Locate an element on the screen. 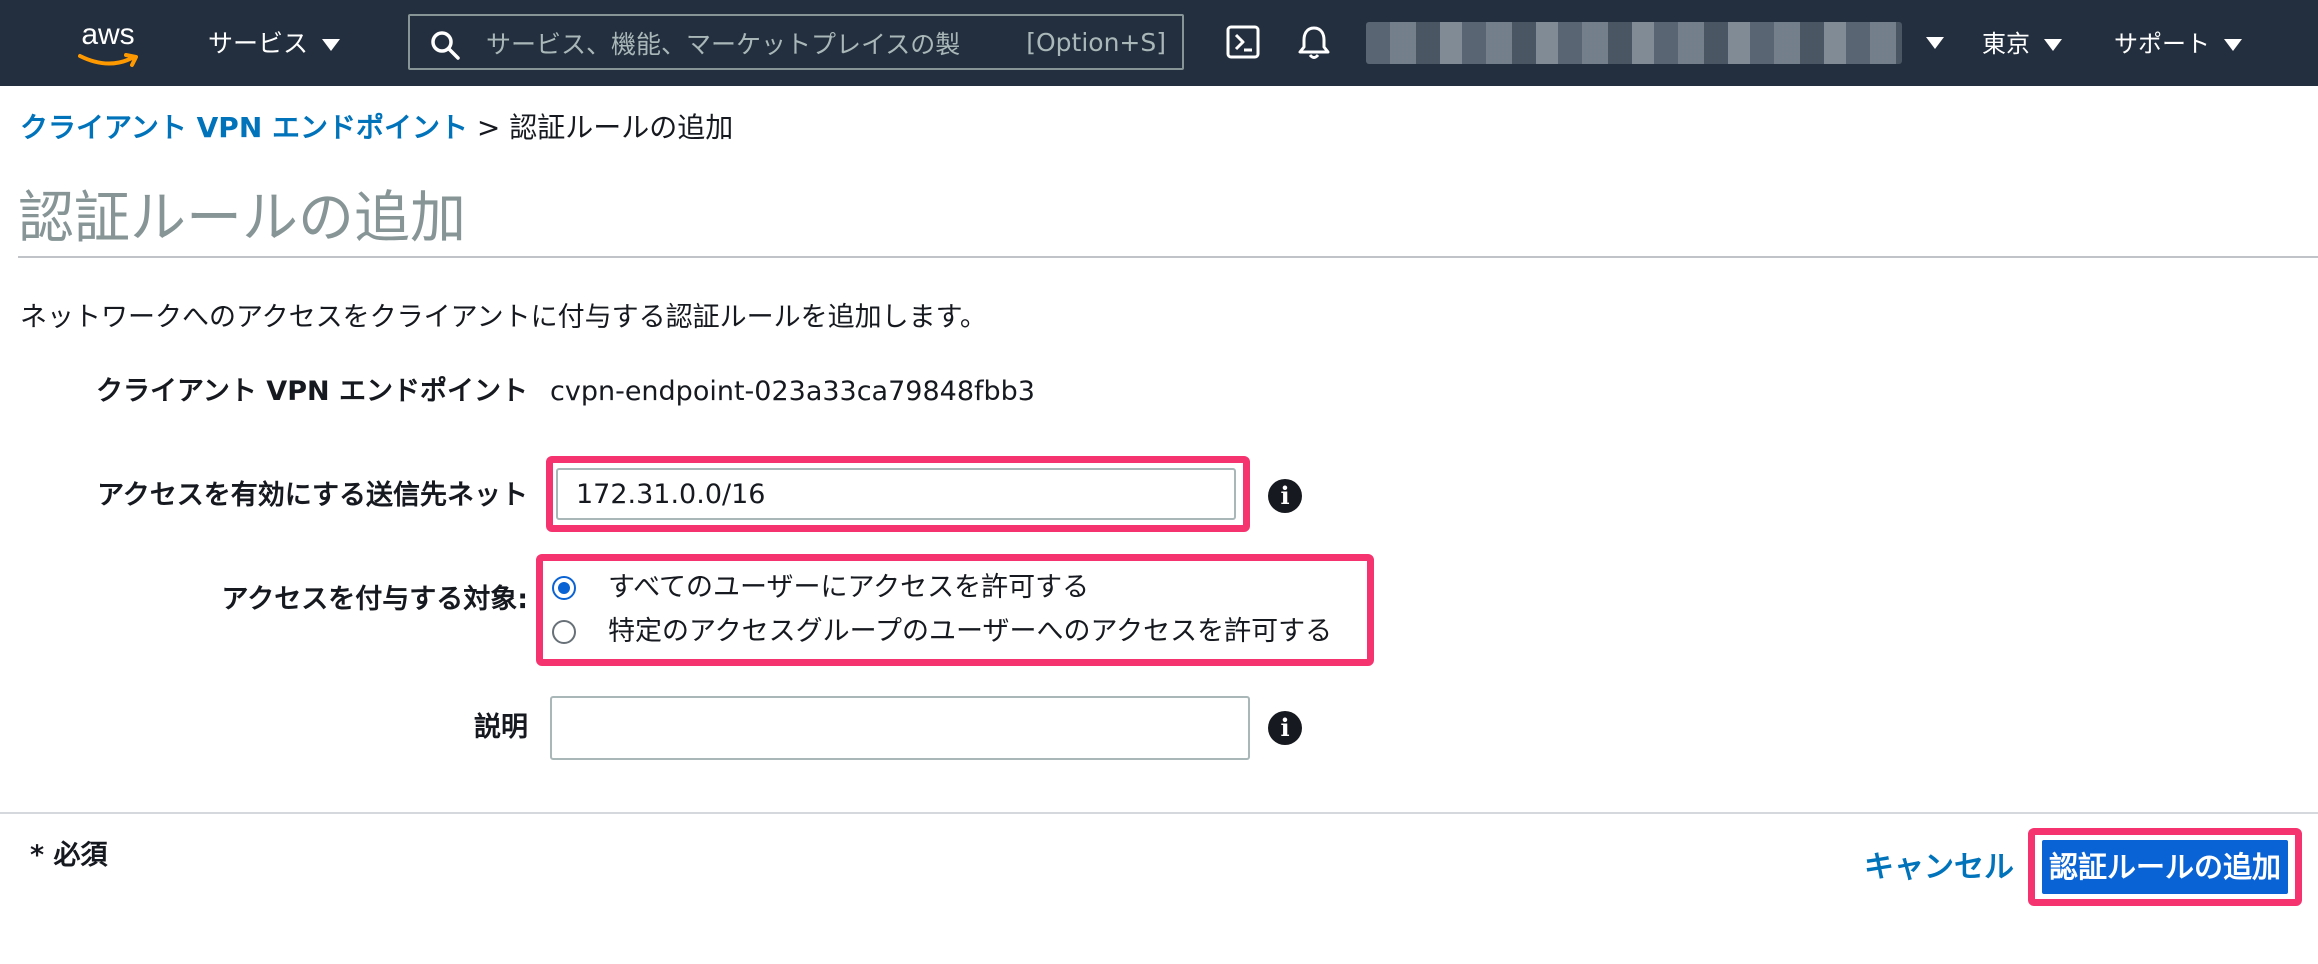 Image resolution: width=2318 pixels, height=964 pixels. radio-all-users: すべてのユーザーにアクセスを許可する is located at coordinates (820, 588).